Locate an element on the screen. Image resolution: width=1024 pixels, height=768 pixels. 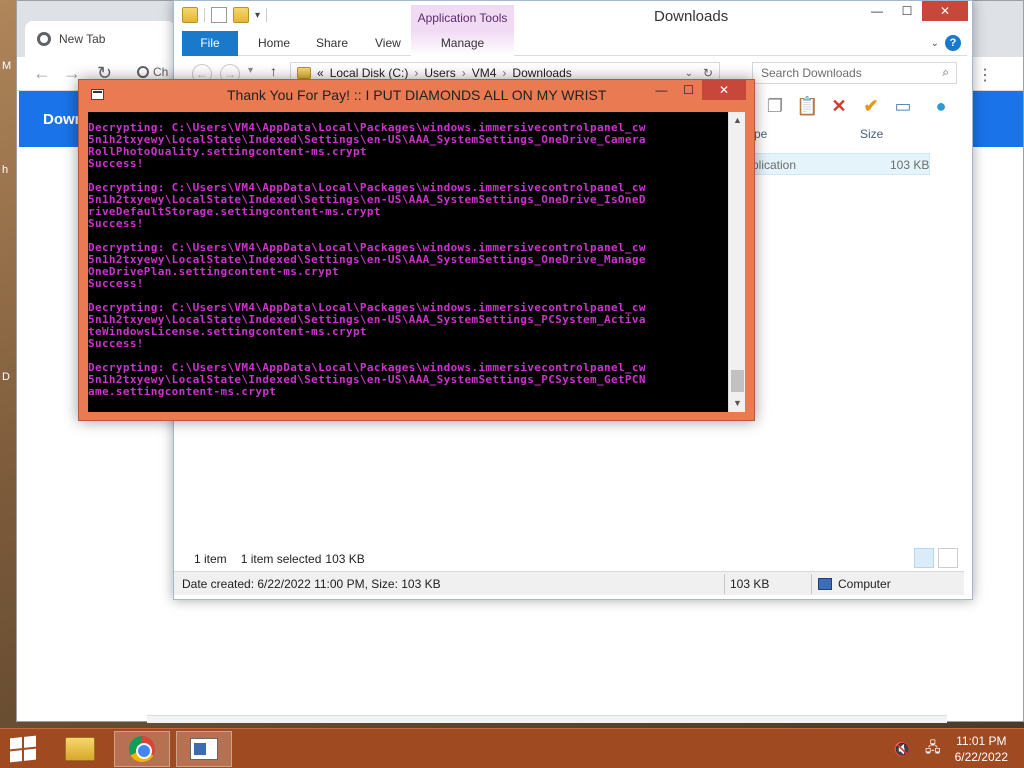
chrome-menu-icon: ⋮ is located at coordinates (985, 75).